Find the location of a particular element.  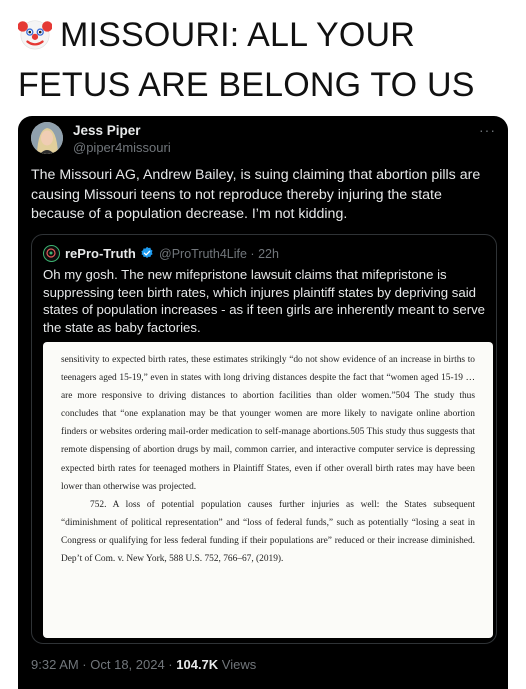

views-label: Views is located at coordinates (237, 664).